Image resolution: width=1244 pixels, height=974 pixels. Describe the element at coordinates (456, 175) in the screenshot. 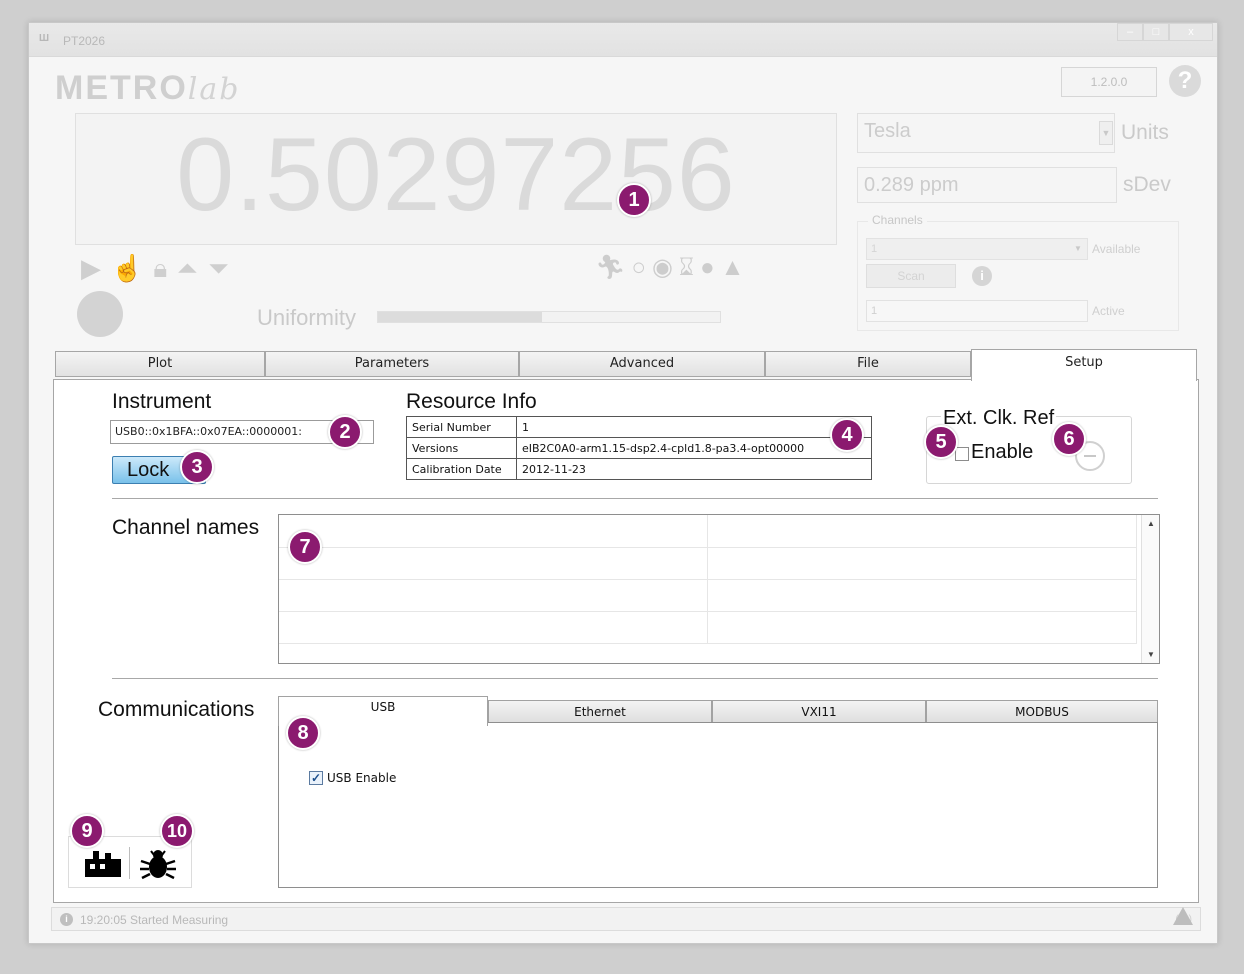

I see `field-reading: 0.50297256` at that location.